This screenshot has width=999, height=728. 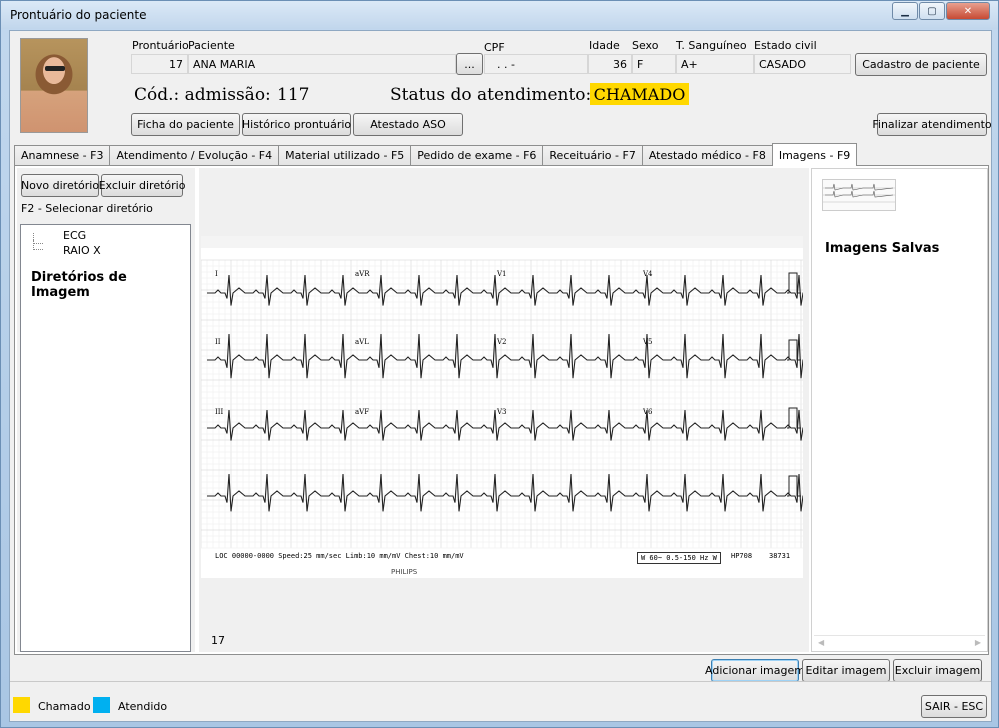 What do you see at coordinates (742, 556) in the screenshot?
I see `ecg-model: HP708` at bounding box center [742, 556].